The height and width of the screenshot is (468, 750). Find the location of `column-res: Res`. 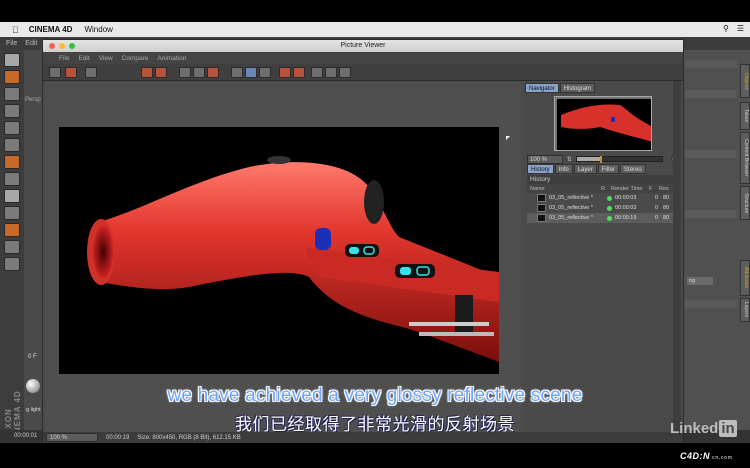

column-res: Res is located at coordinates (664, 189).